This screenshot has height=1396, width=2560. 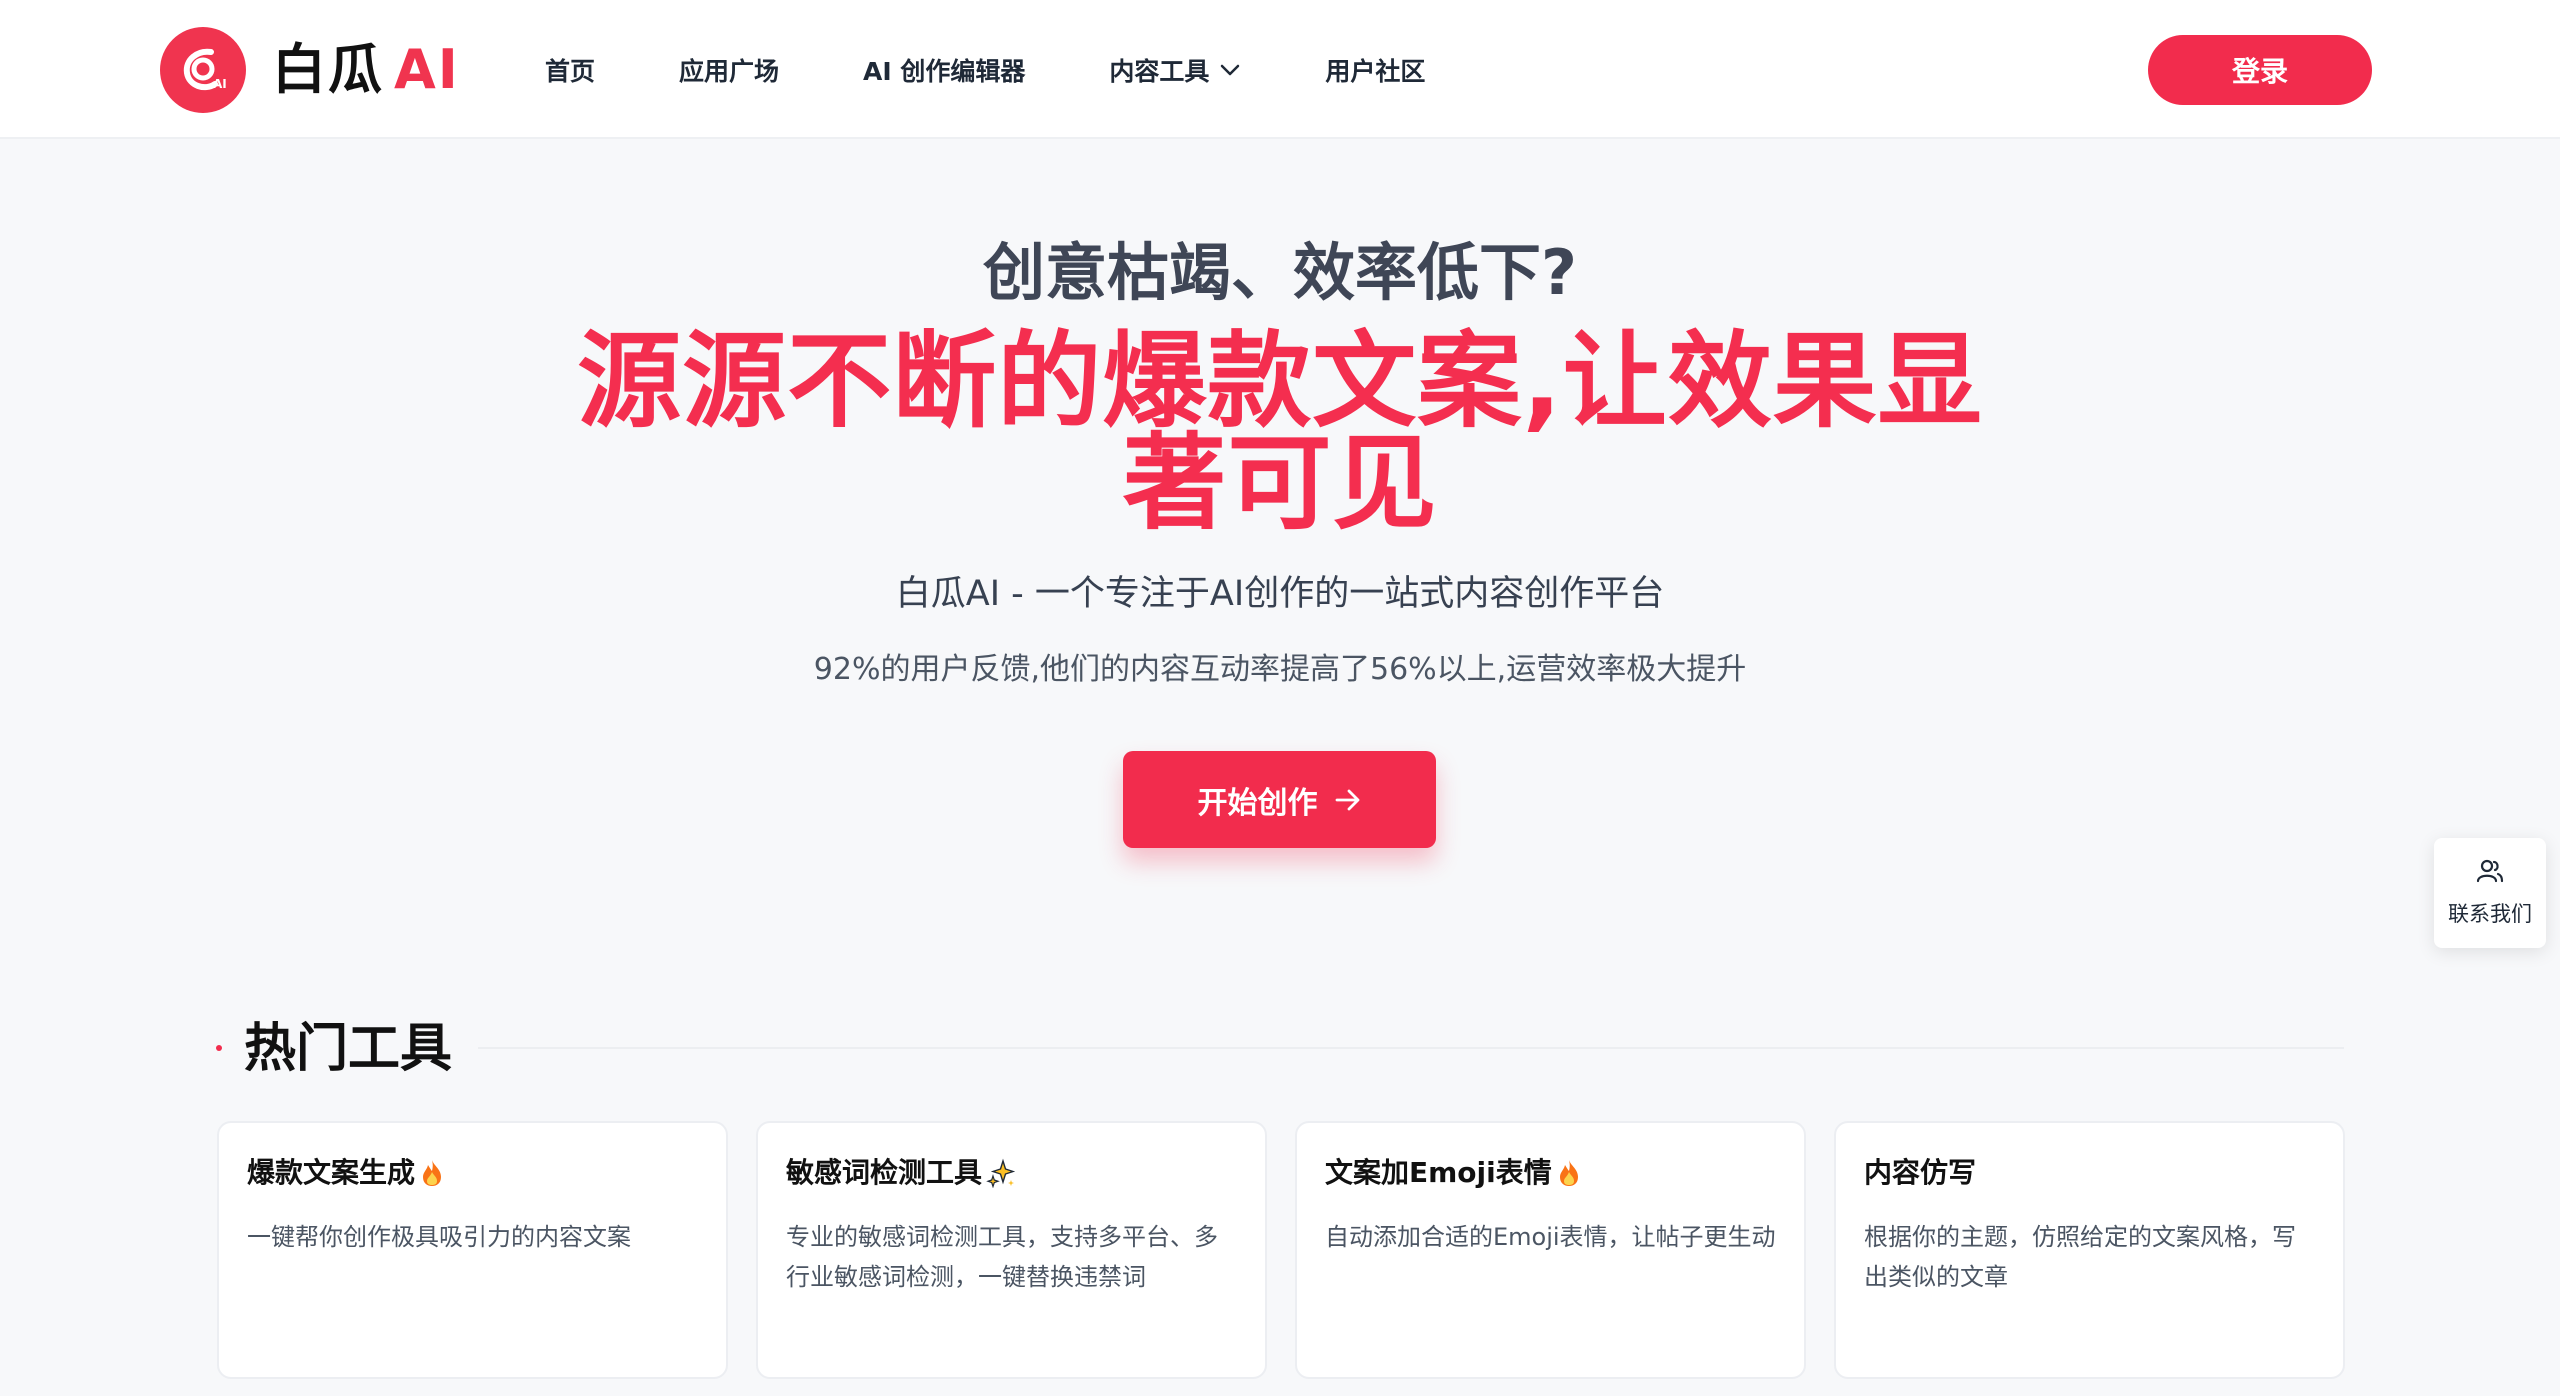 What do you see at coordinates (439, 1237) in the screenshot?
I see `tool-card-description: 一键帮你创作极具吸引力的内容文案` at bounding box center [439, 1237].